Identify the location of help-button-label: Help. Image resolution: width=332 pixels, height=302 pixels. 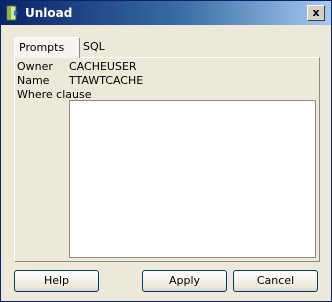
(56, 280).